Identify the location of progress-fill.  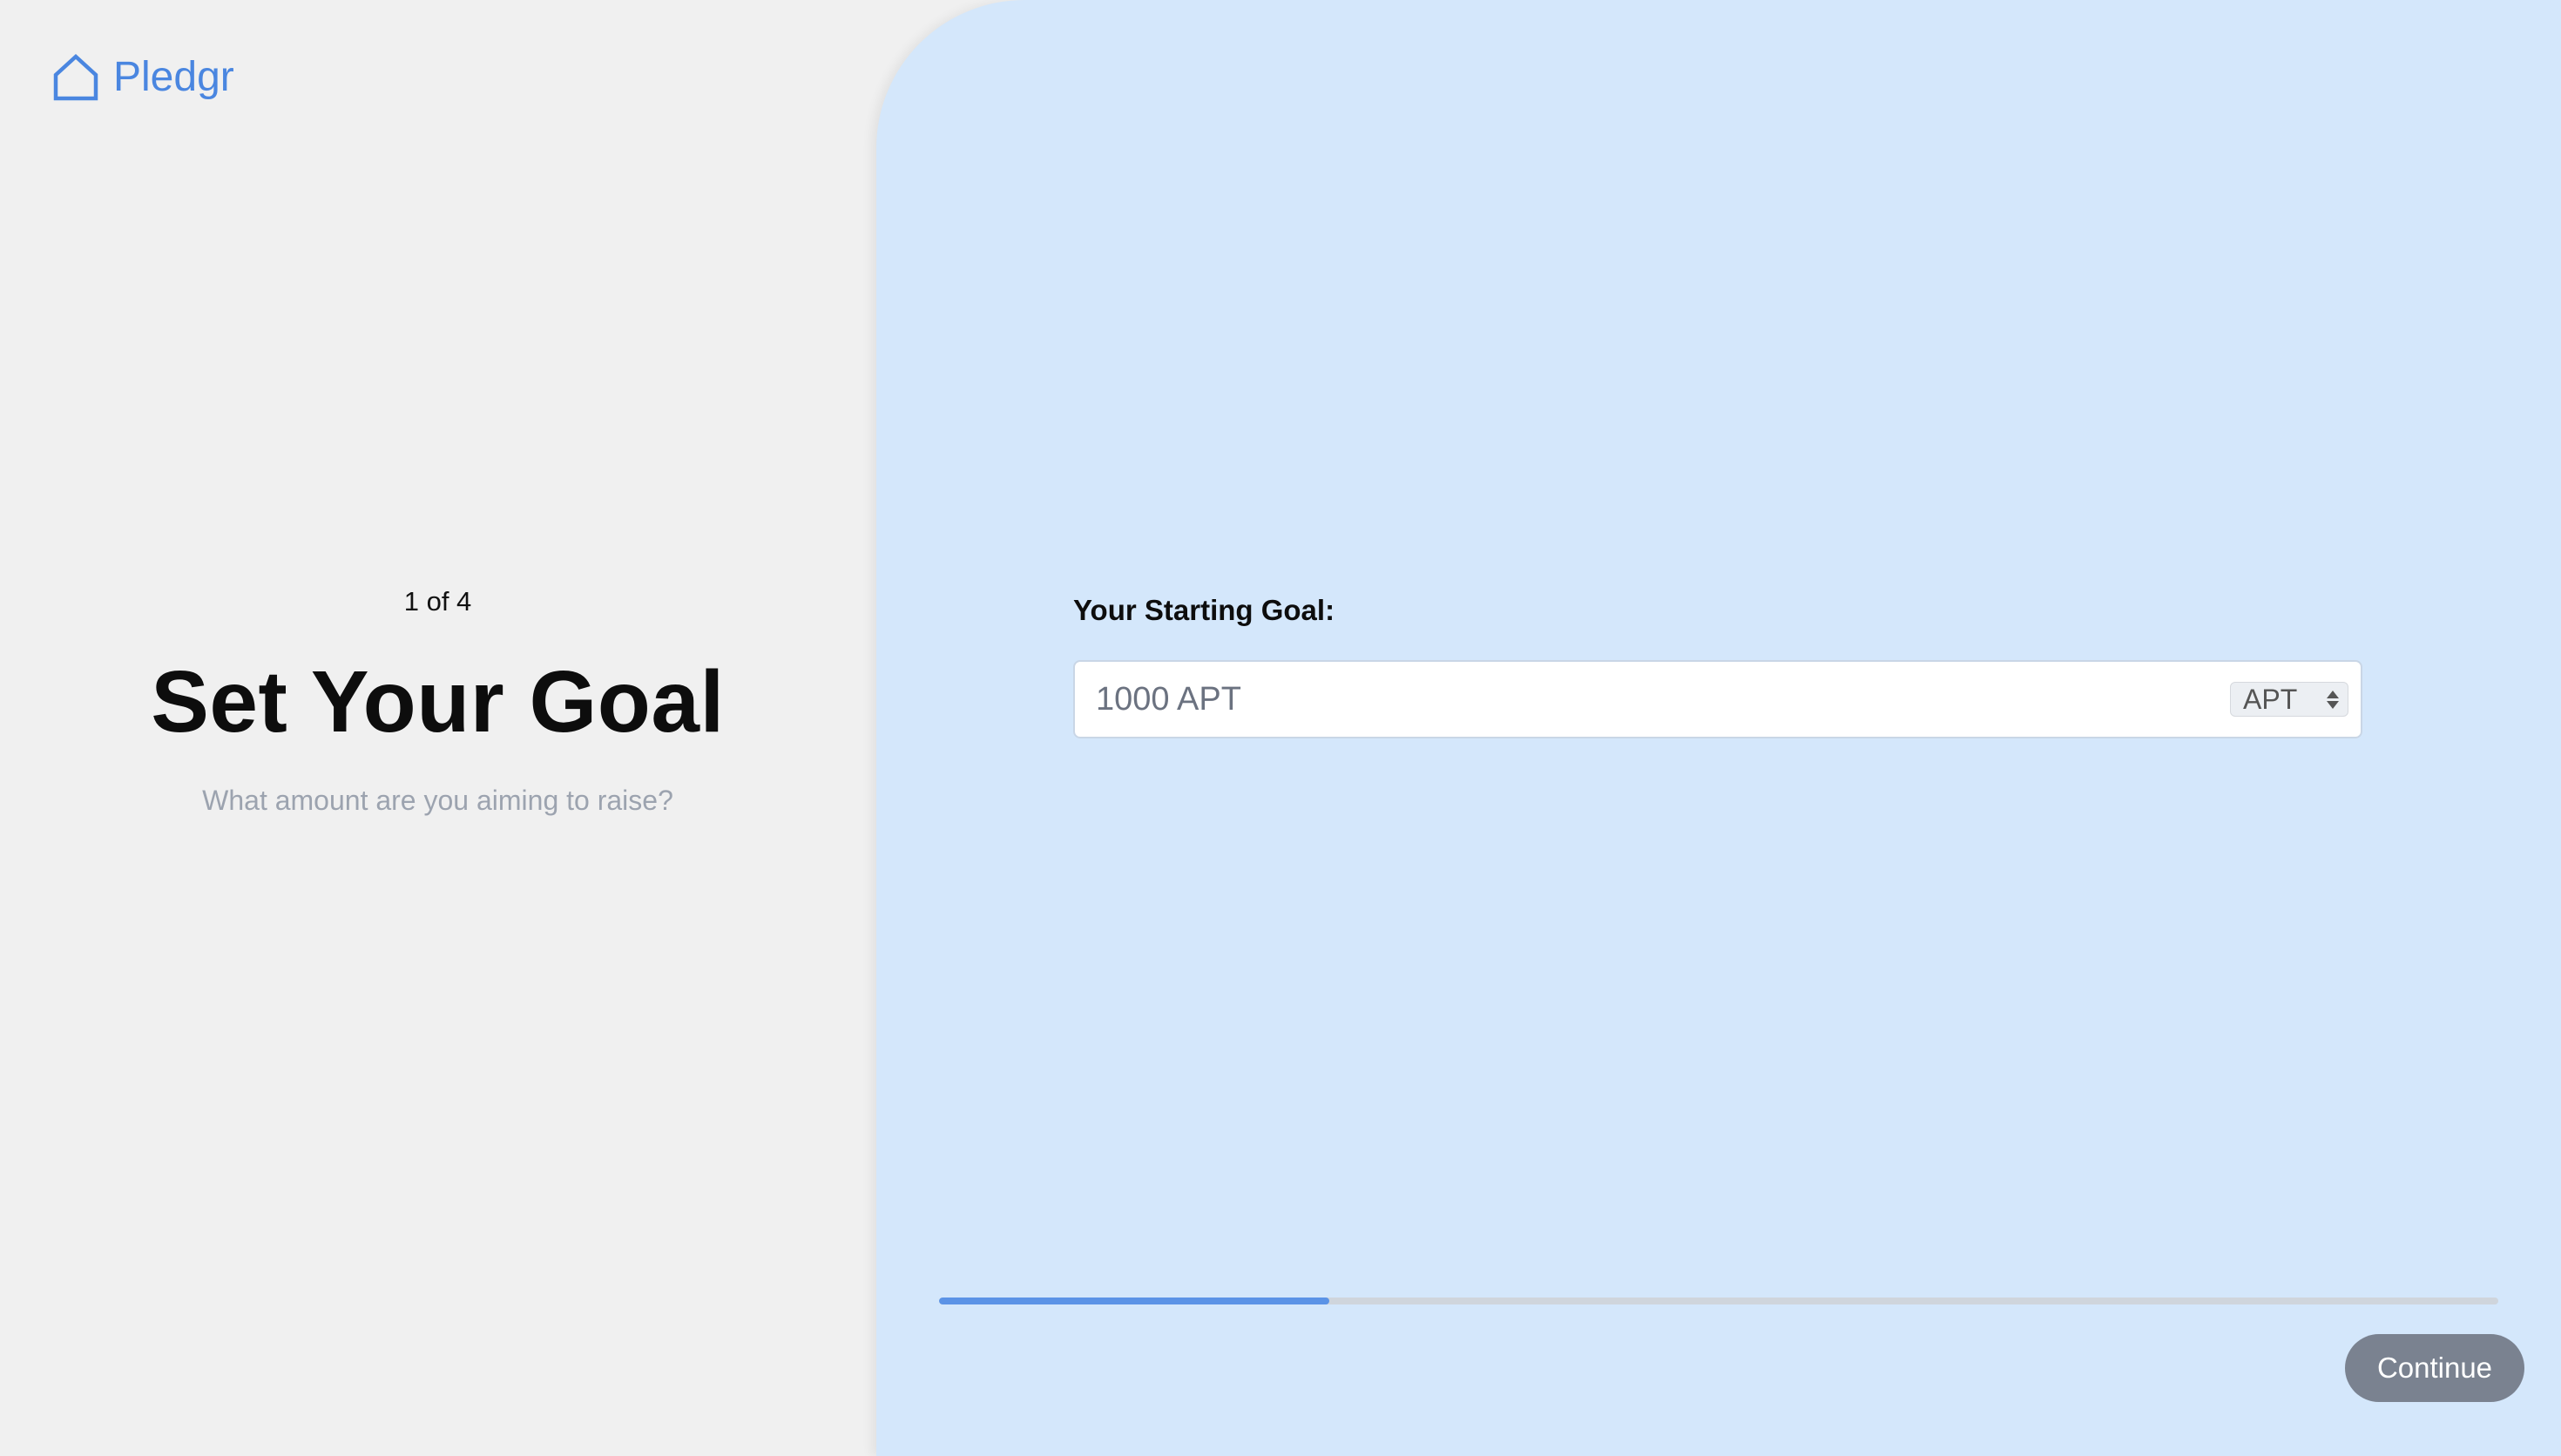
(1134, 1301).